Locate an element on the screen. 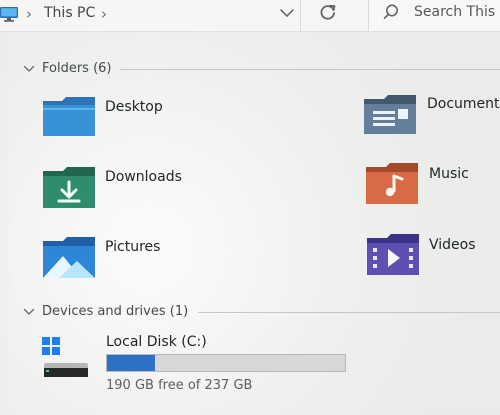 The height and width of the screenshot is (415, 500). left-panel-edge is located at coordinates (4, 223).